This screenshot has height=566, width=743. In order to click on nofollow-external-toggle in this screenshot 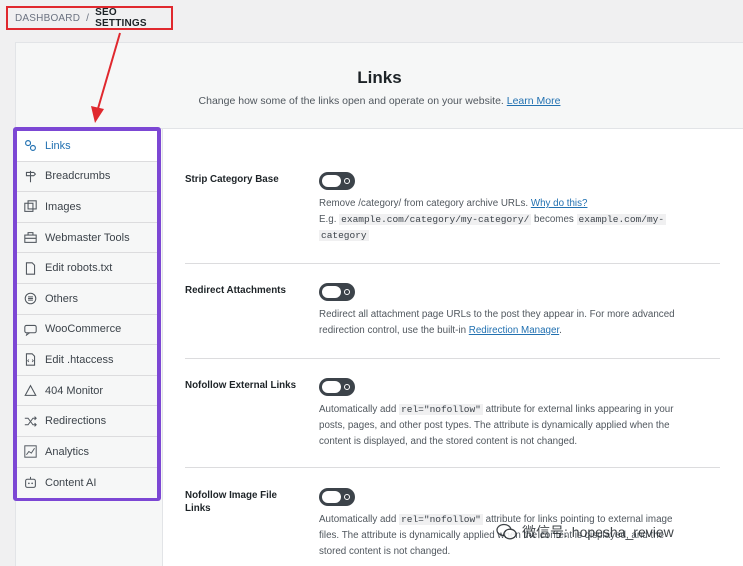, I will do `click(337, 387)`.